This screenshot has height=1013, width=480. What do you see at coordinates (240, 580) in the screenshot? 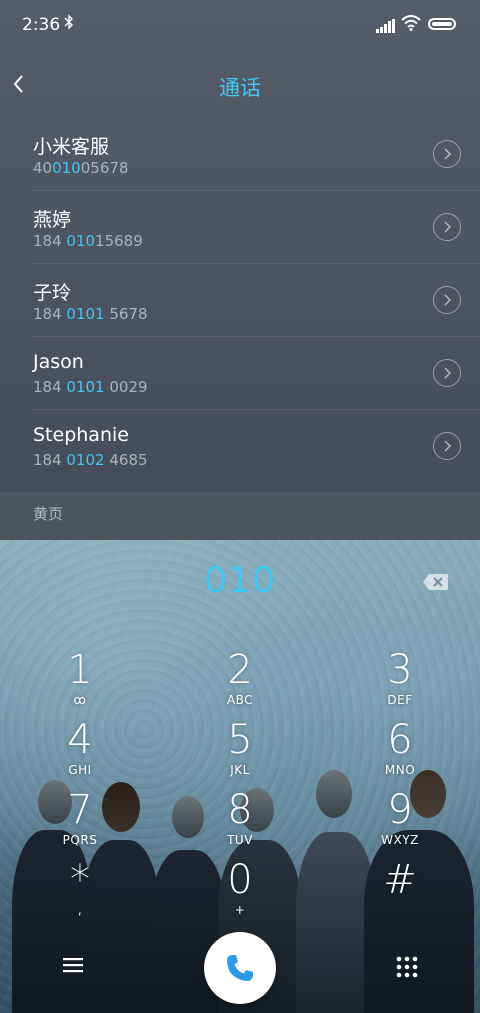
I see `dialed-number: 010` at bounding box center [240, 580].